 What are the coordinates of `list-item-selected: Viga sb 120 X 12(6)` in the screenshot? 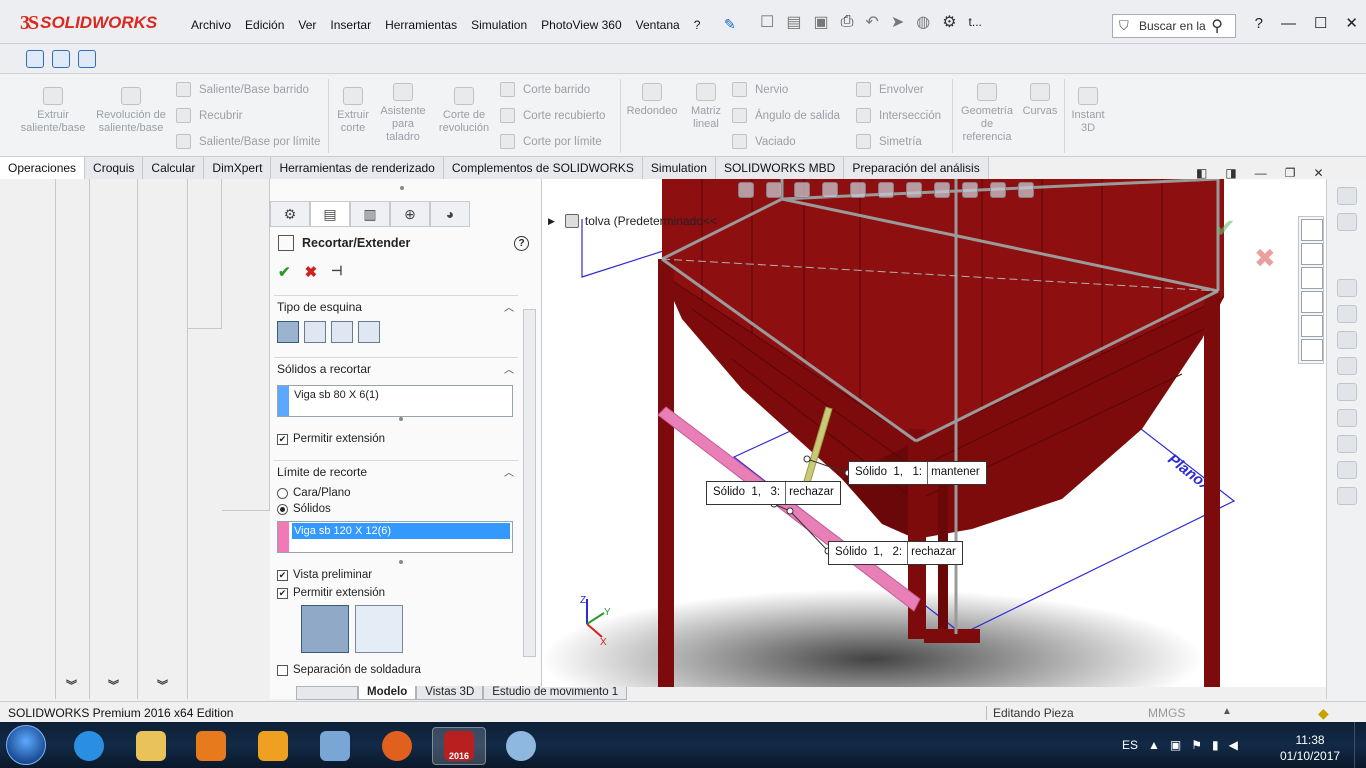 It's located at (401, 531).